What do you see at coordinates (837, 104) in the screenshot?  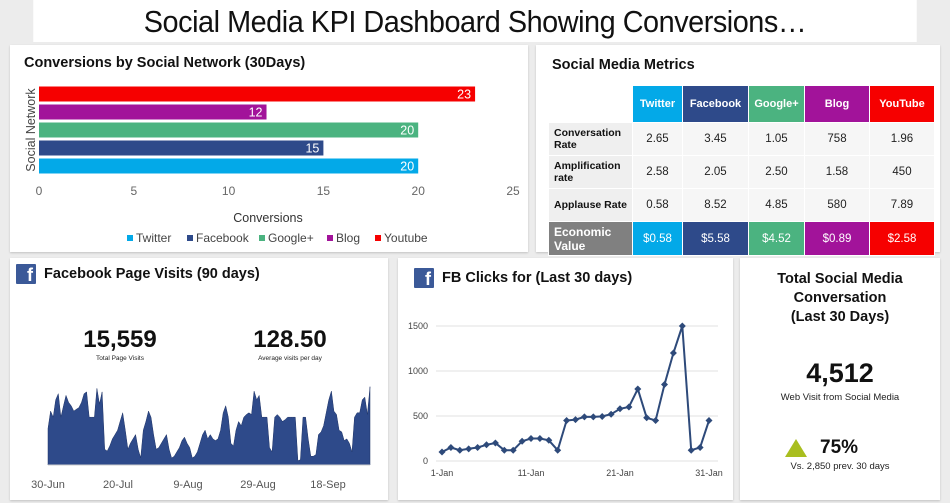 I see `metrics-col-blog: Blog` at bounding box center [837, 104].